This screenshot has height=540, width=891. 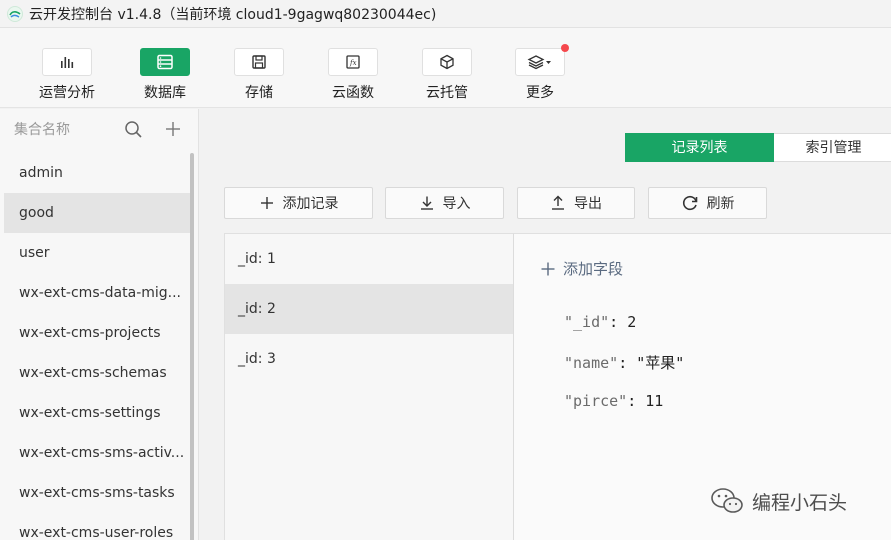 What do you see at coordinates (67, 76) in the screenshot?
I see `toolbar-analytics-button: 运营分析` at bounding box center [67, 76].